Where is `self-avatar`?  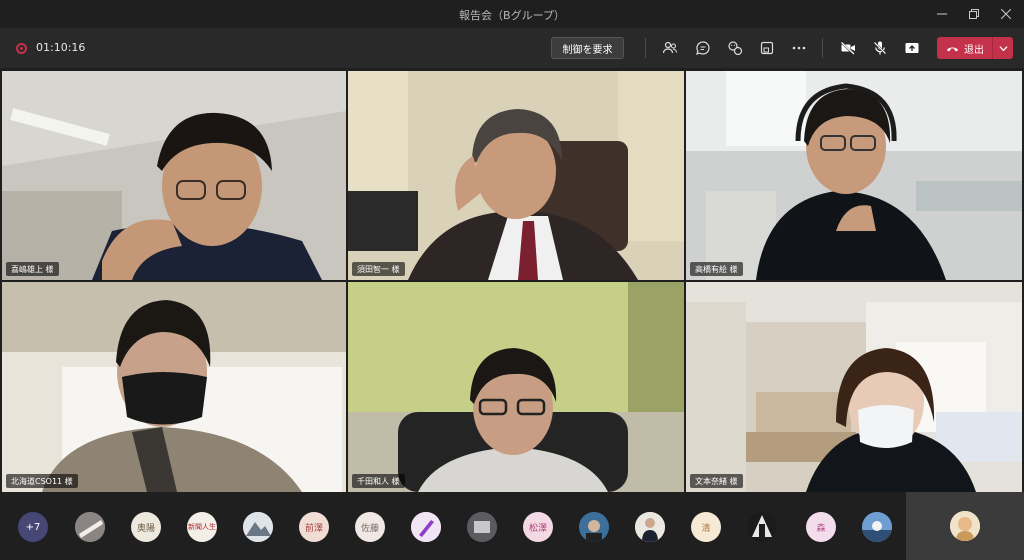
self-avatar is located at coordinates (965, 526).